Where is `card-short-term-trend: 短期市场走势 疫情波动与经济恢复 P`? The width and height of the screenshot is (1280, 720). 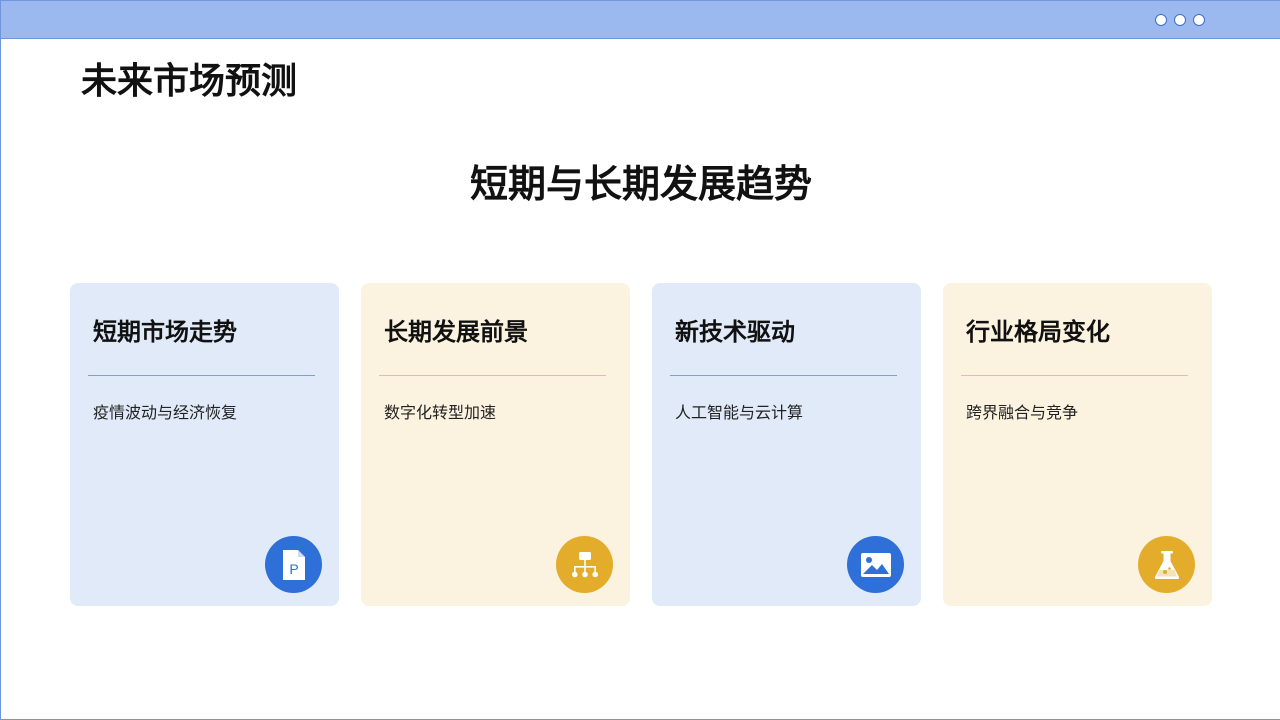
card-short-term-trend: 短期市场走势 疫情波动与经济恢复 P is located at coordinates (204, 444).